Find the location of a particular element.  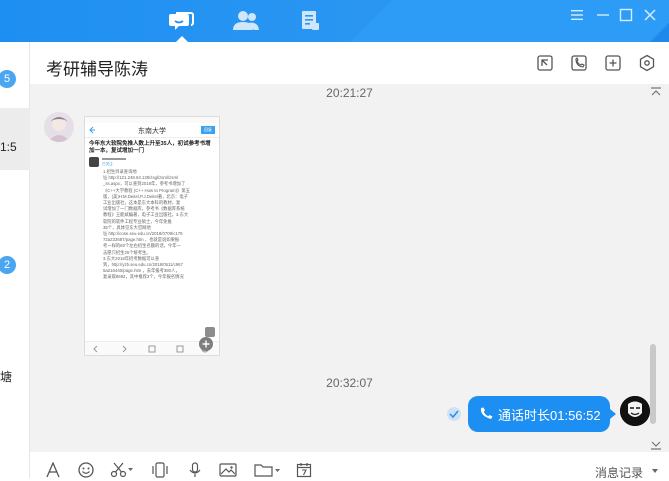

post-author-name is located at coordinates (114, 159).